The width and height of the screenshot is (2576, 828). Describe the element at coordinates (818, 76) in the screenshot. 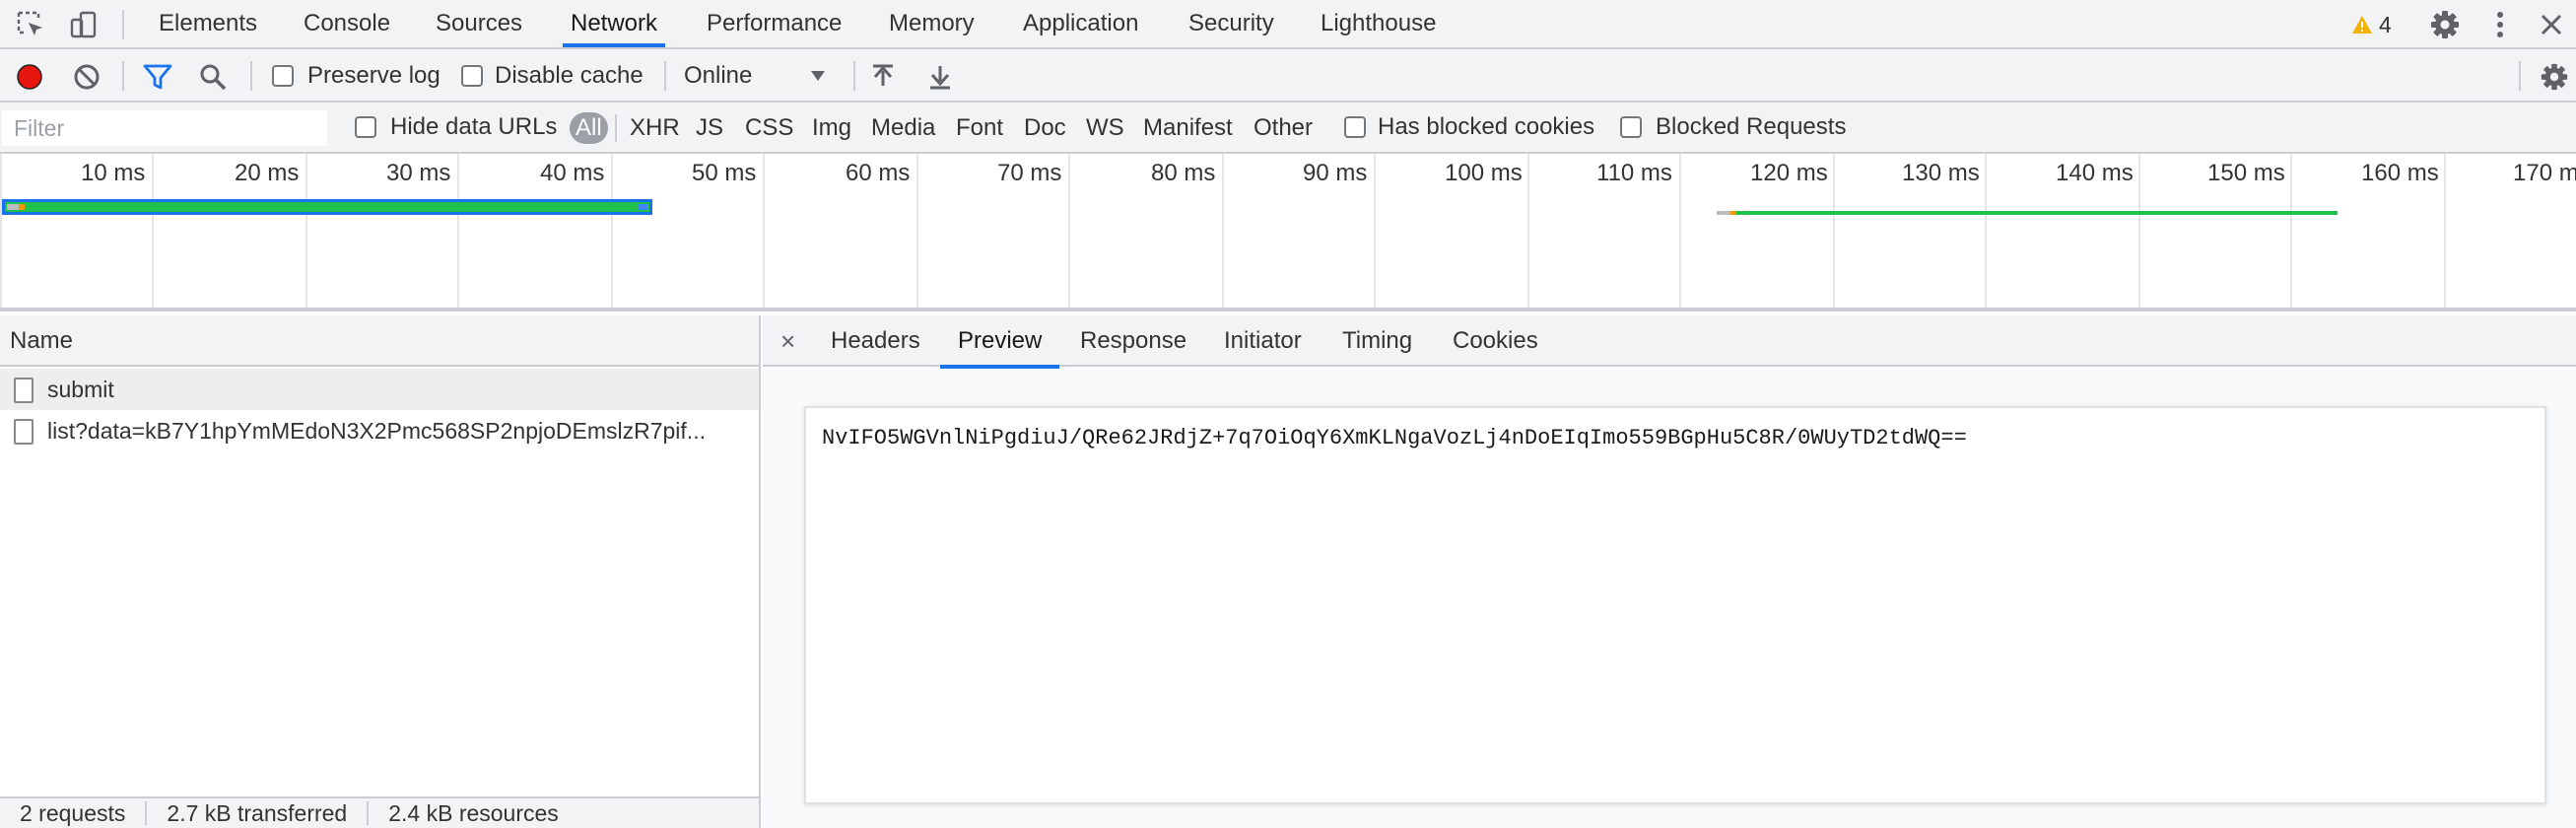

I see `chevron-down-icon` at that location.